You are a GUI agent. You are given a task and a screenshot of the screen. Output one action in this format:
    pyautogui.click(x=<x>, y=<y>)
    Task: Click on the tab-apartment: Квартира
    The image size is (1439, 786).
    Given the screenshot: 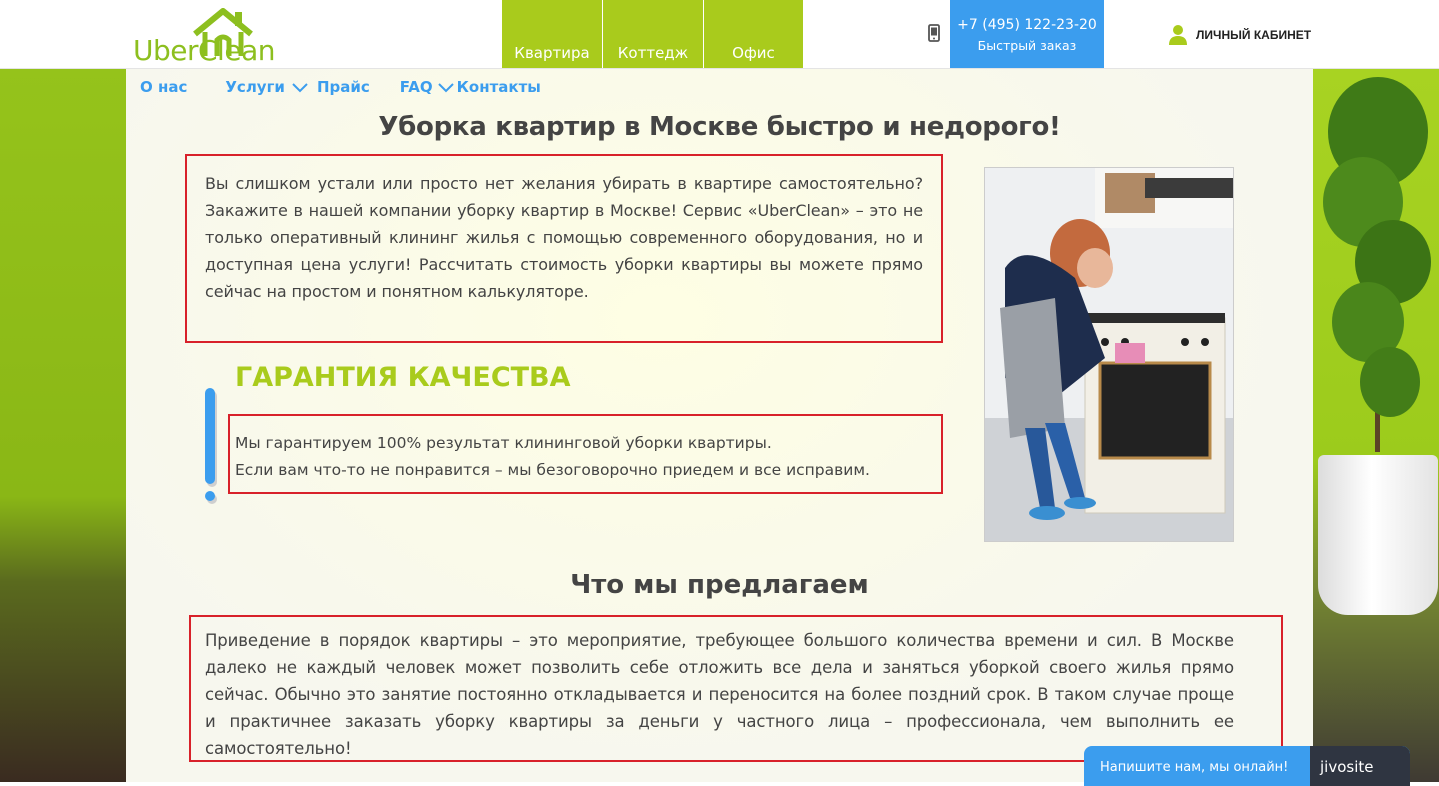 What is the action you would take?
    pyautogui.click(x=552, y=34)
    